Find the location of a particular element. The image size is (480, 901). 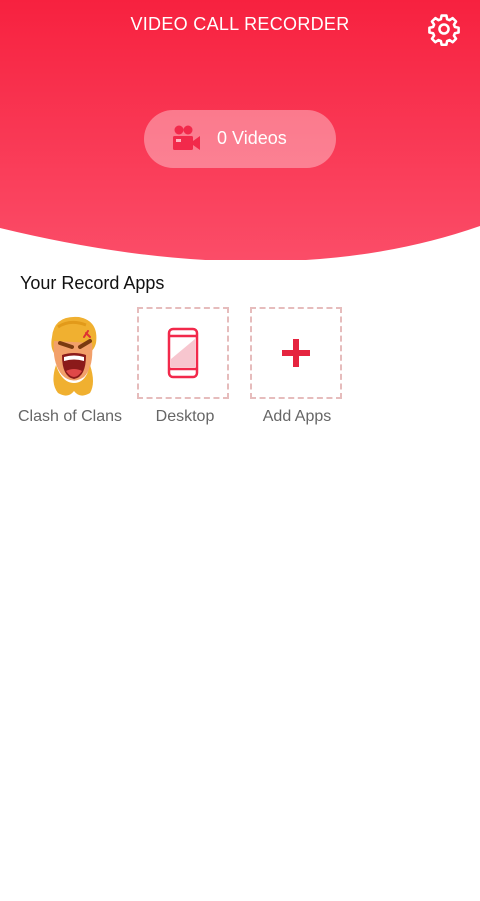

settings-button is located at coordinates (444, 29).